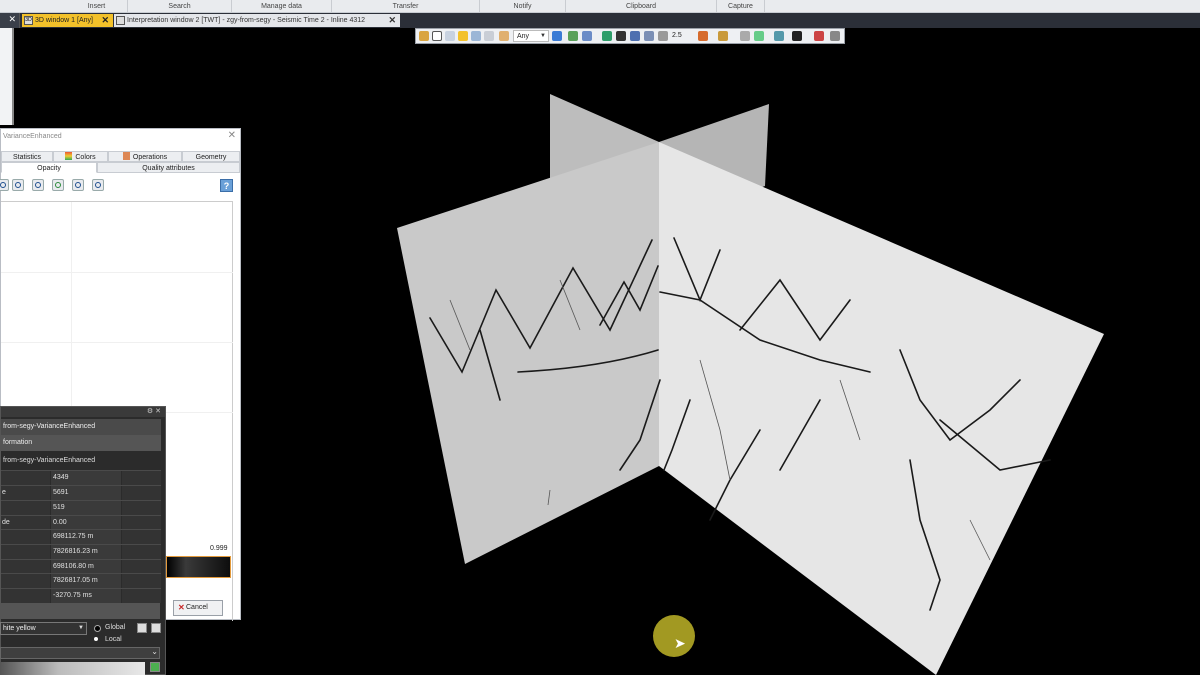 The image size is (1200, 675). Describe the element at coordinates (83, 412) in the screenshot. I see `info-panel-header: ⚙ ✕` at that location.